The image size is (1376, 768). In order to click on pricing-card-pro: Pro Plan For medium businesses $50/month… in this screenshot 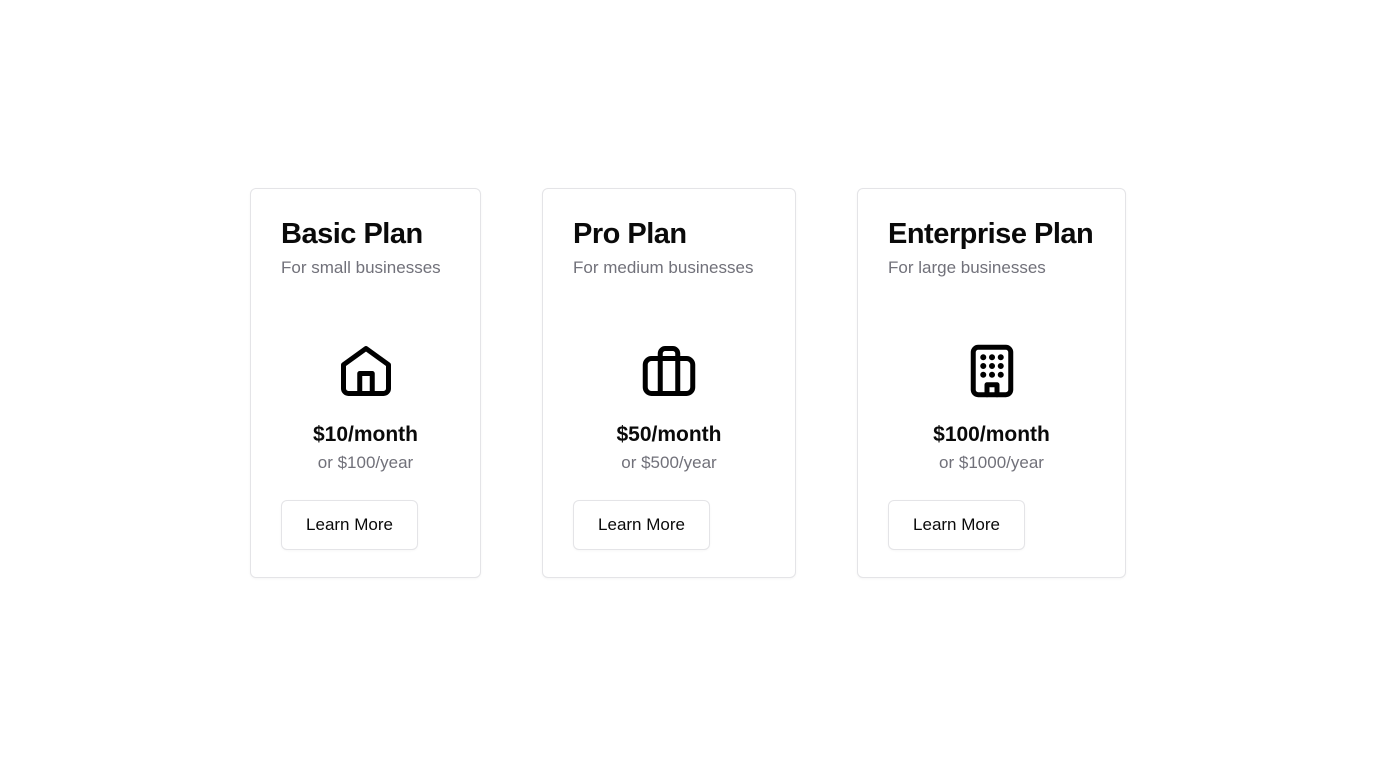, I will do `click(669, 383)`.